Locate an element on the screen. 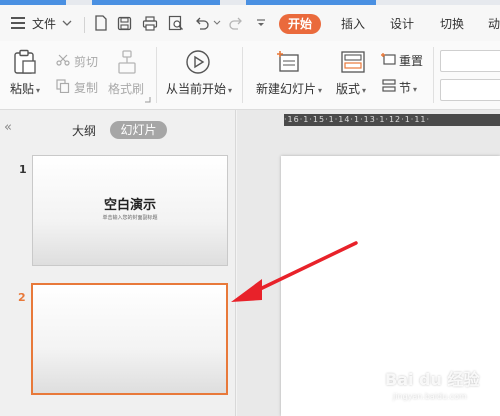 This screenshot has width=500, height=416. baidu-watermark-url: jingyan.baidu.com is located at coordinates (430, 396).